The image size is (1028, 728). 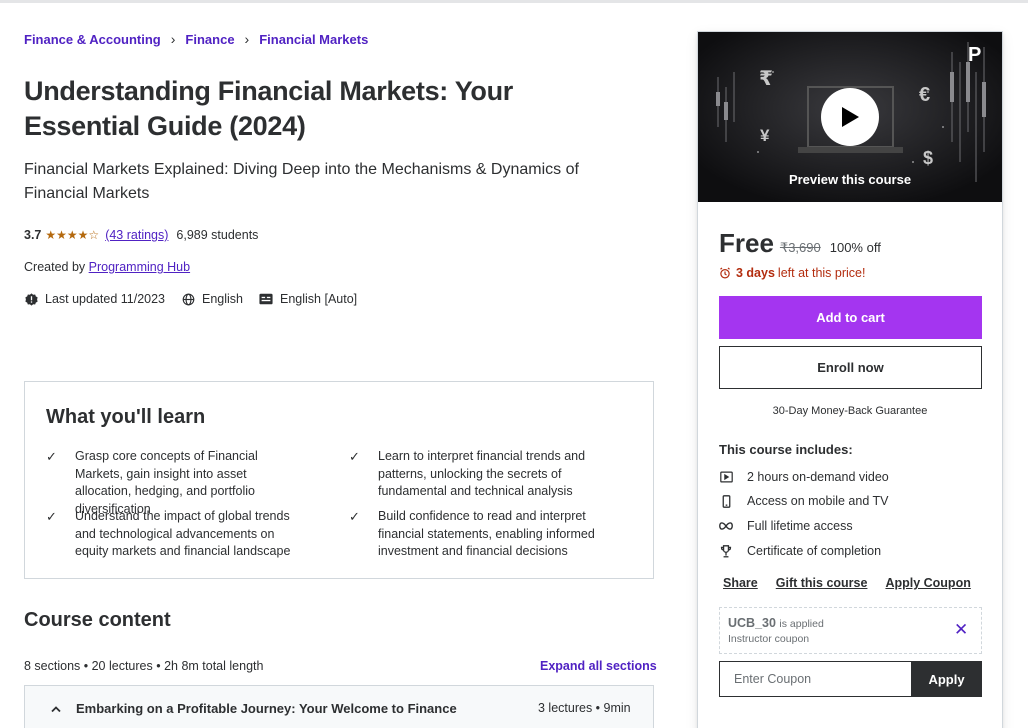 I want to click on closed-captions-icon, so click(x=266, y=299).